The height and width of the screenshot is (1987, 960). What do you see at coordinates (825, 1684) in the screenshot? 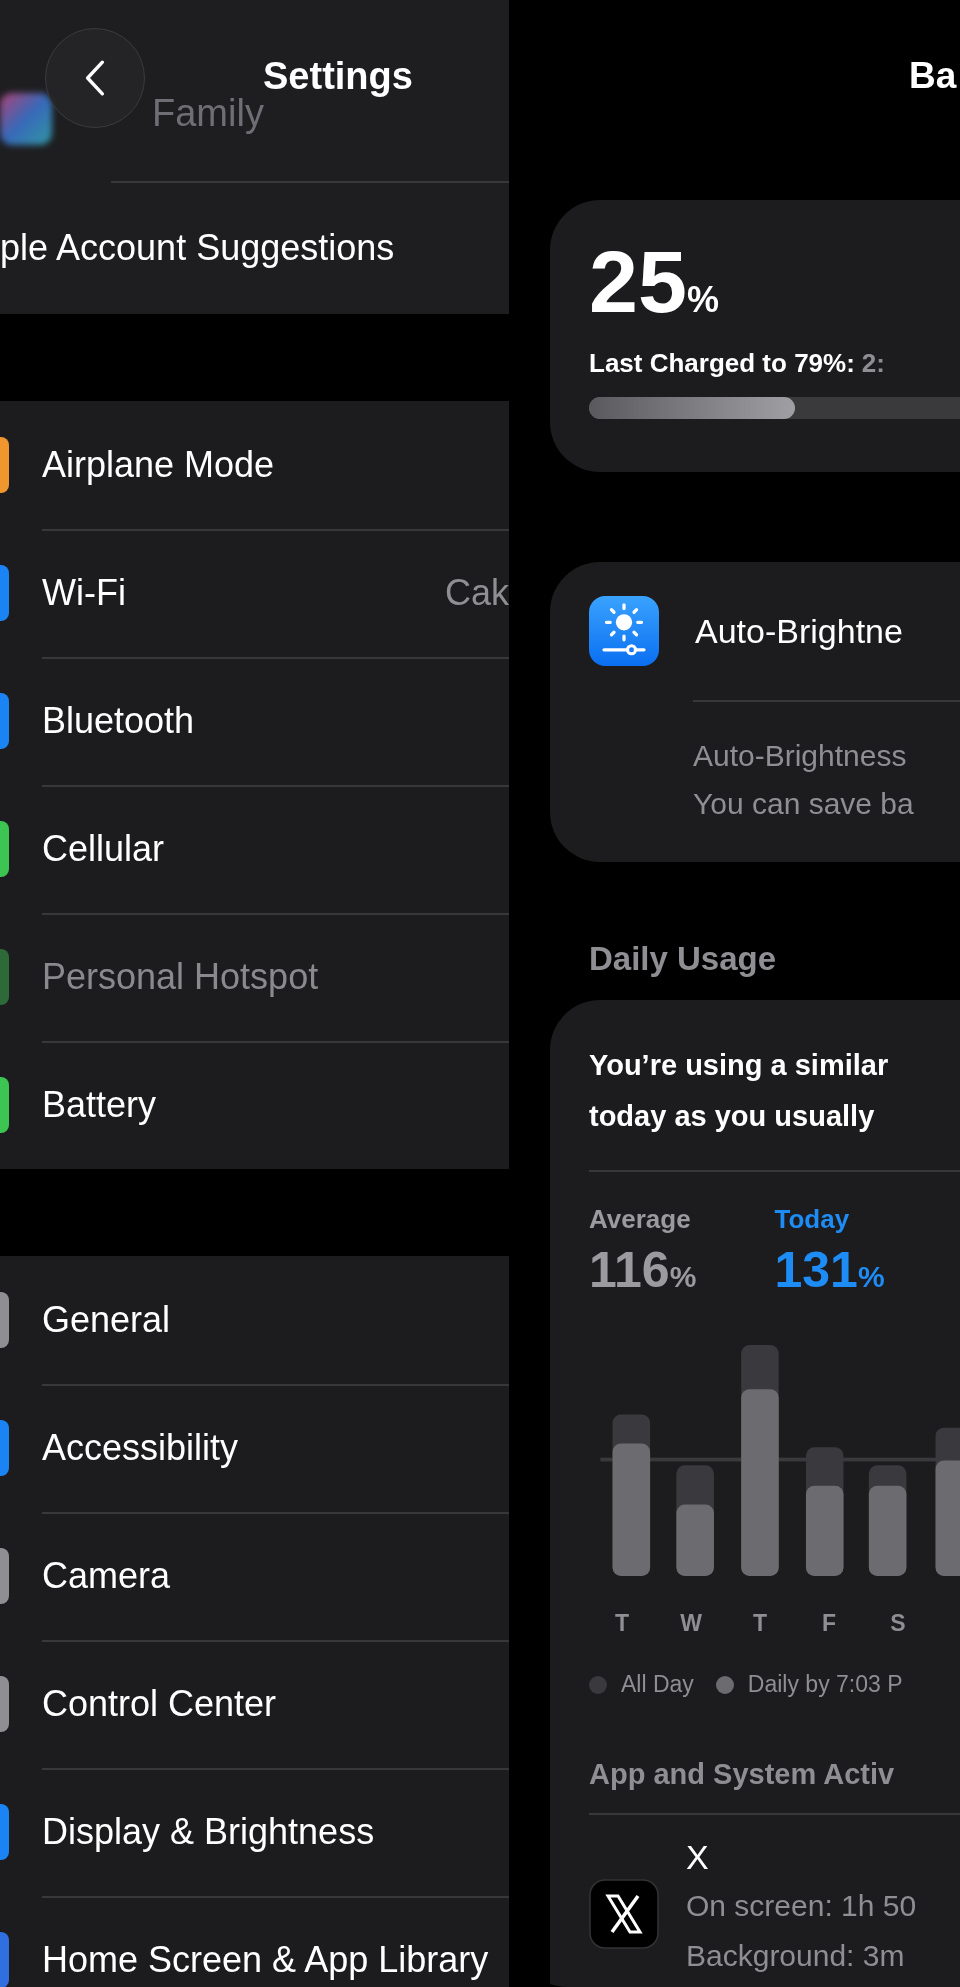
I see `legend-label: Daily by 7:03 P` at bounding box center [825, 1684].